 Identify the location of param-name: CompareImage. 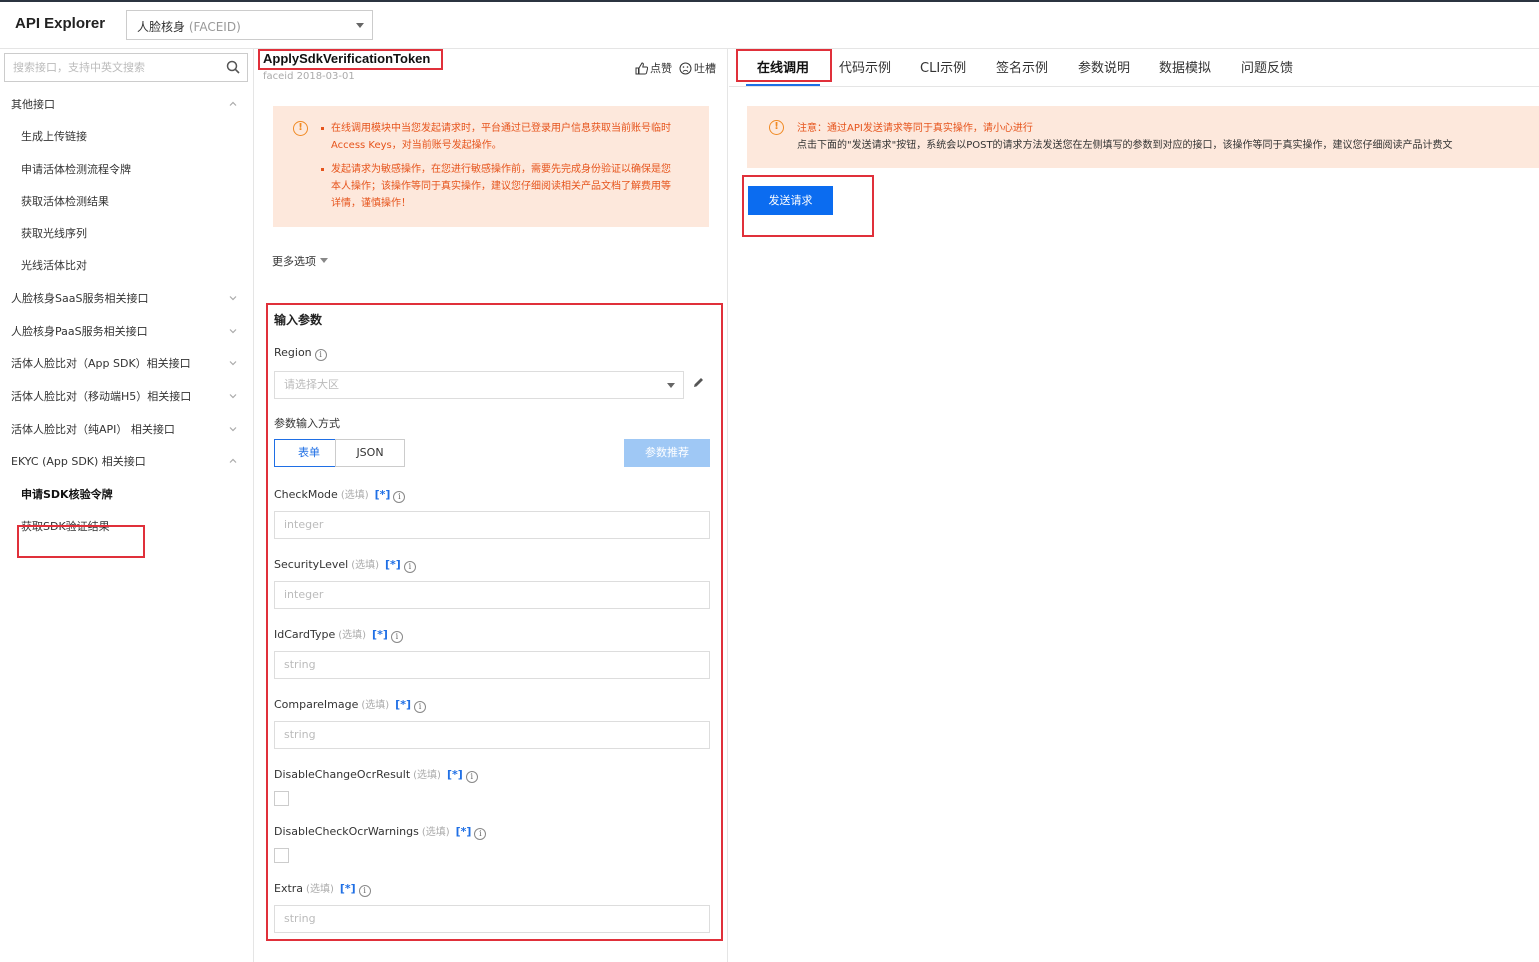
(316, 704).